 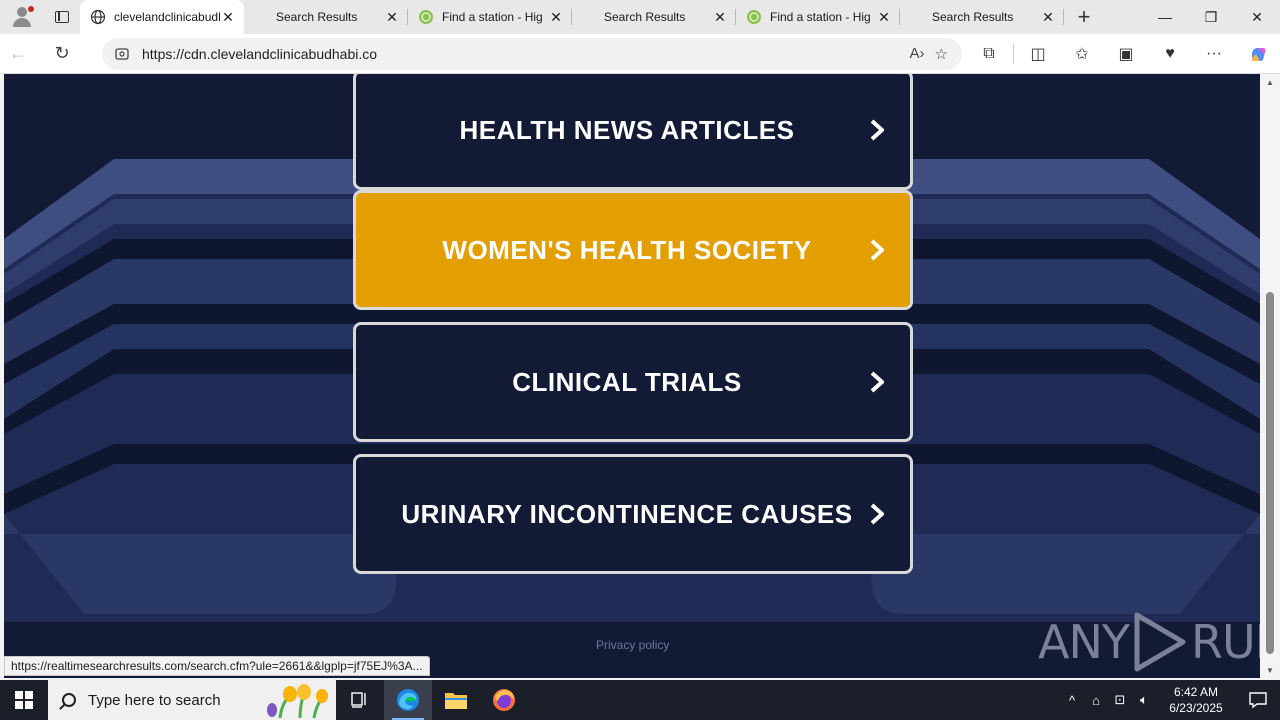 What do you see at coordinates (360, 700) in the screenshot?
I see `task-view-icon` at bounding box center [360, 700].